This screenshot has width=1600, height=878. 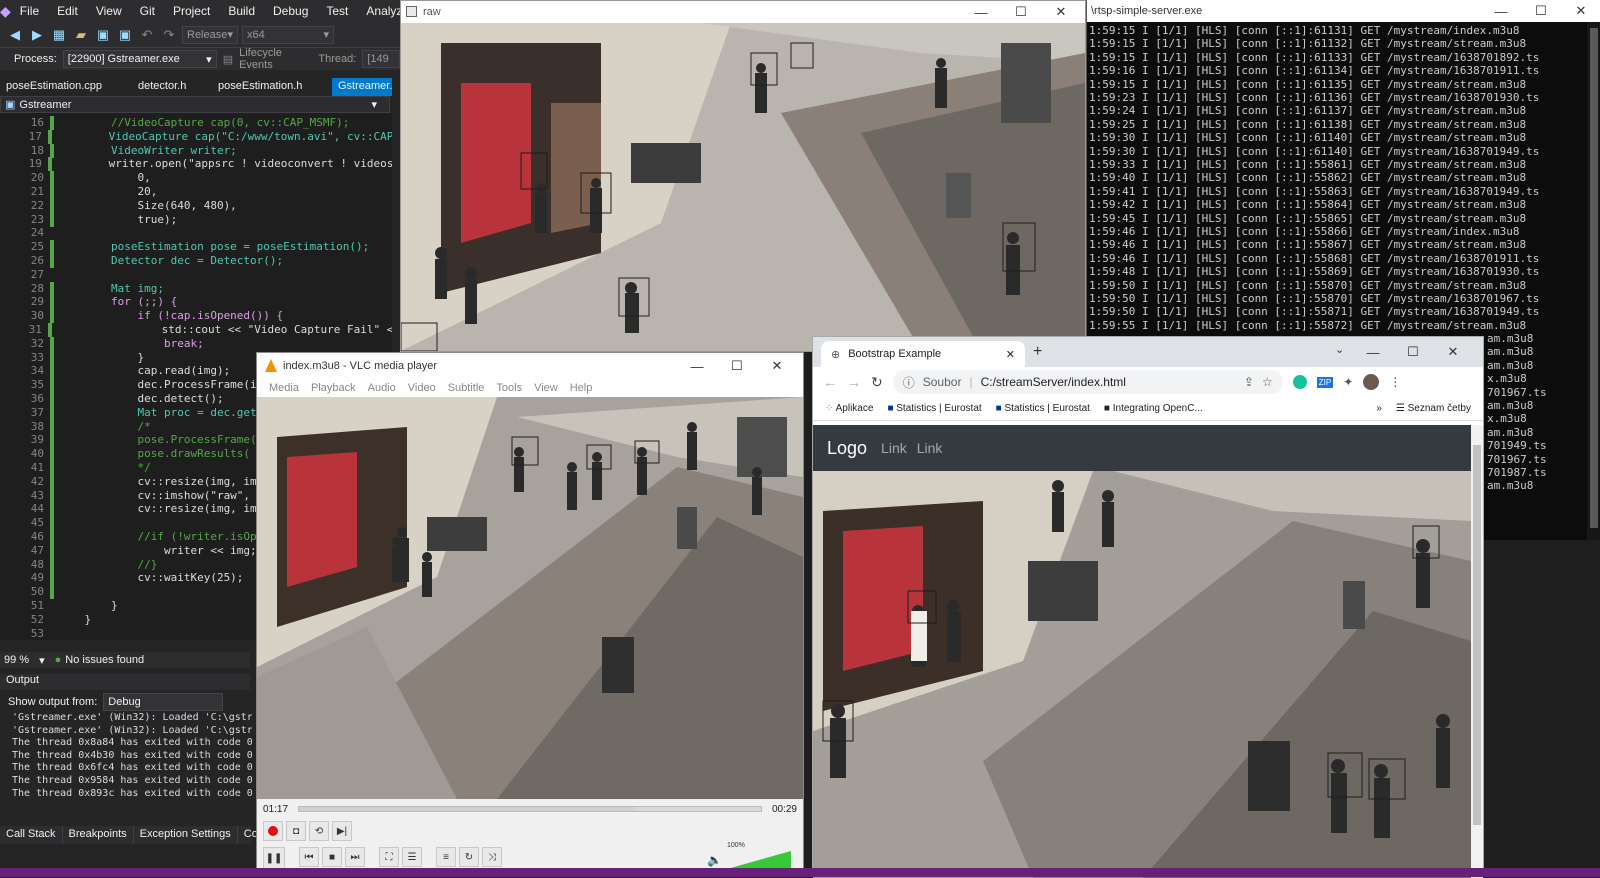 What do you see at coordinates (37, 35) in the screenshot?
I see `forward-icon: ▶` at bounding box center [37, 35].